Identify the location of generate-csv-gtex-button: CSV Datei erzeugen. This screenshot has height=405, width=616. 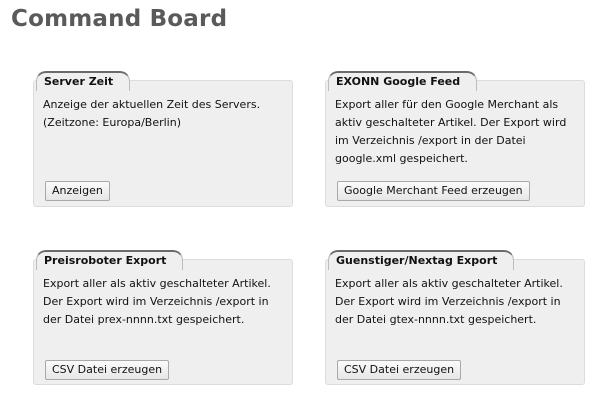
(399, 370).